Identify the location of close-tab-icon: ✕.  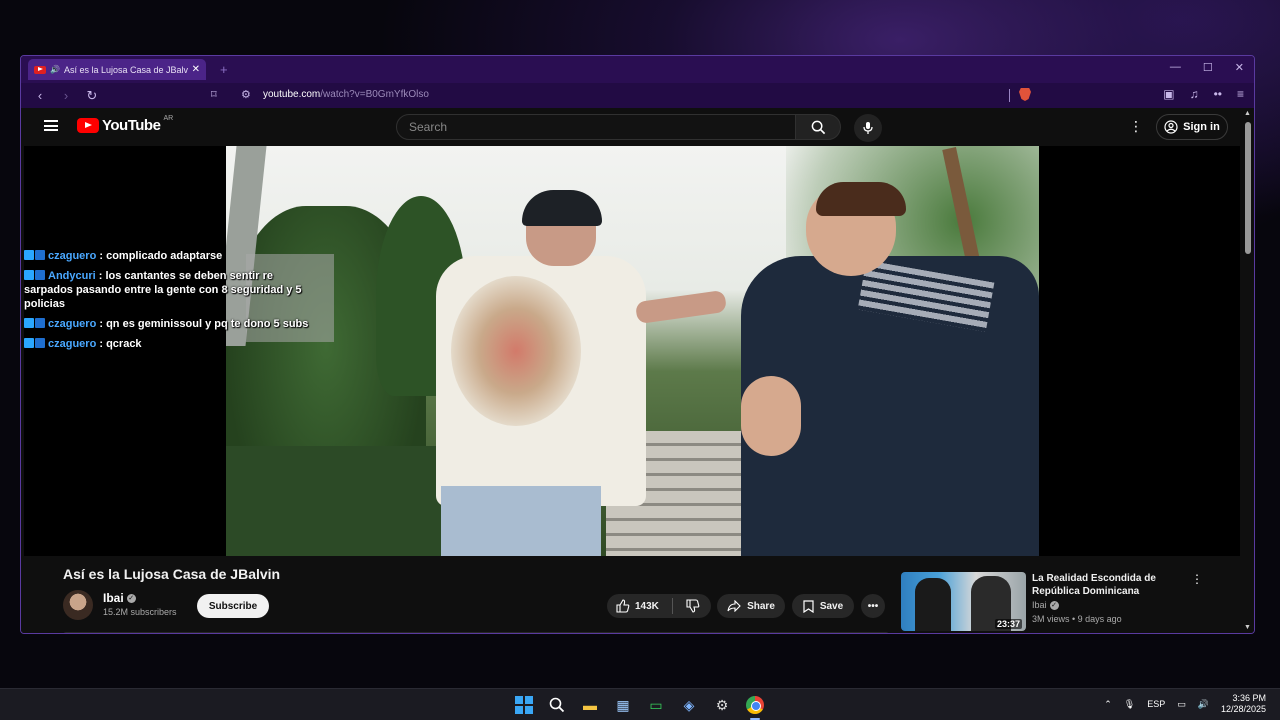
(196, 69).